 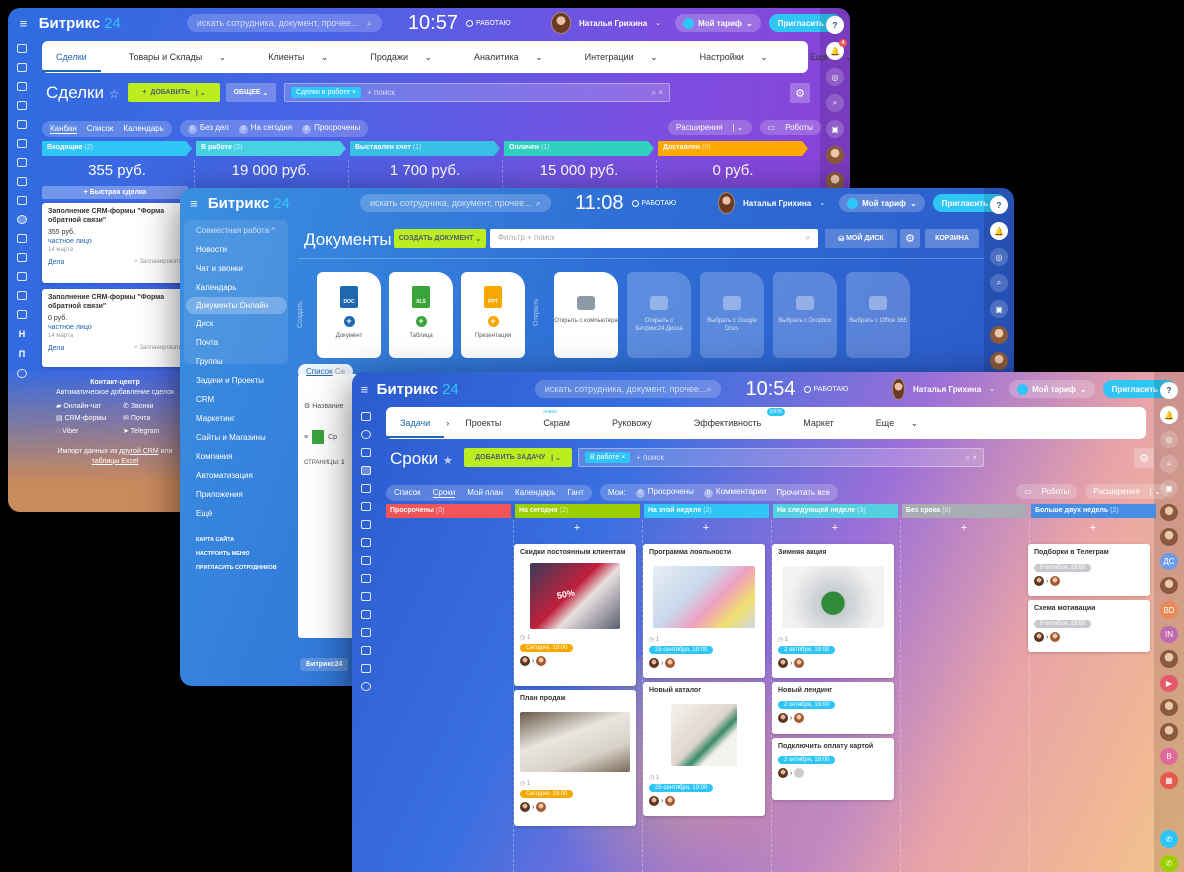 What do you see at coordinates (421, 315) in the screenshot?
I see `create-xls-card: XLS + Таблица` at bounding box center [421, 315].